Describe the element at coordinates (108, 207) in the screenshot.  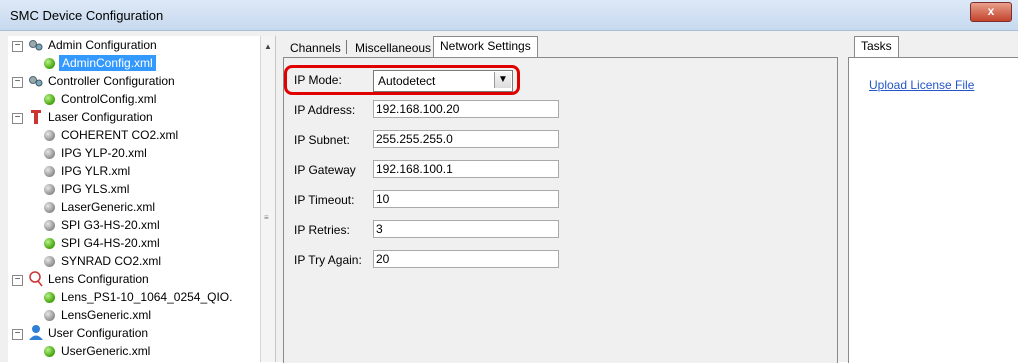
I see `tree-item-lasergeneric: LaserGeneric.xml` at that location.